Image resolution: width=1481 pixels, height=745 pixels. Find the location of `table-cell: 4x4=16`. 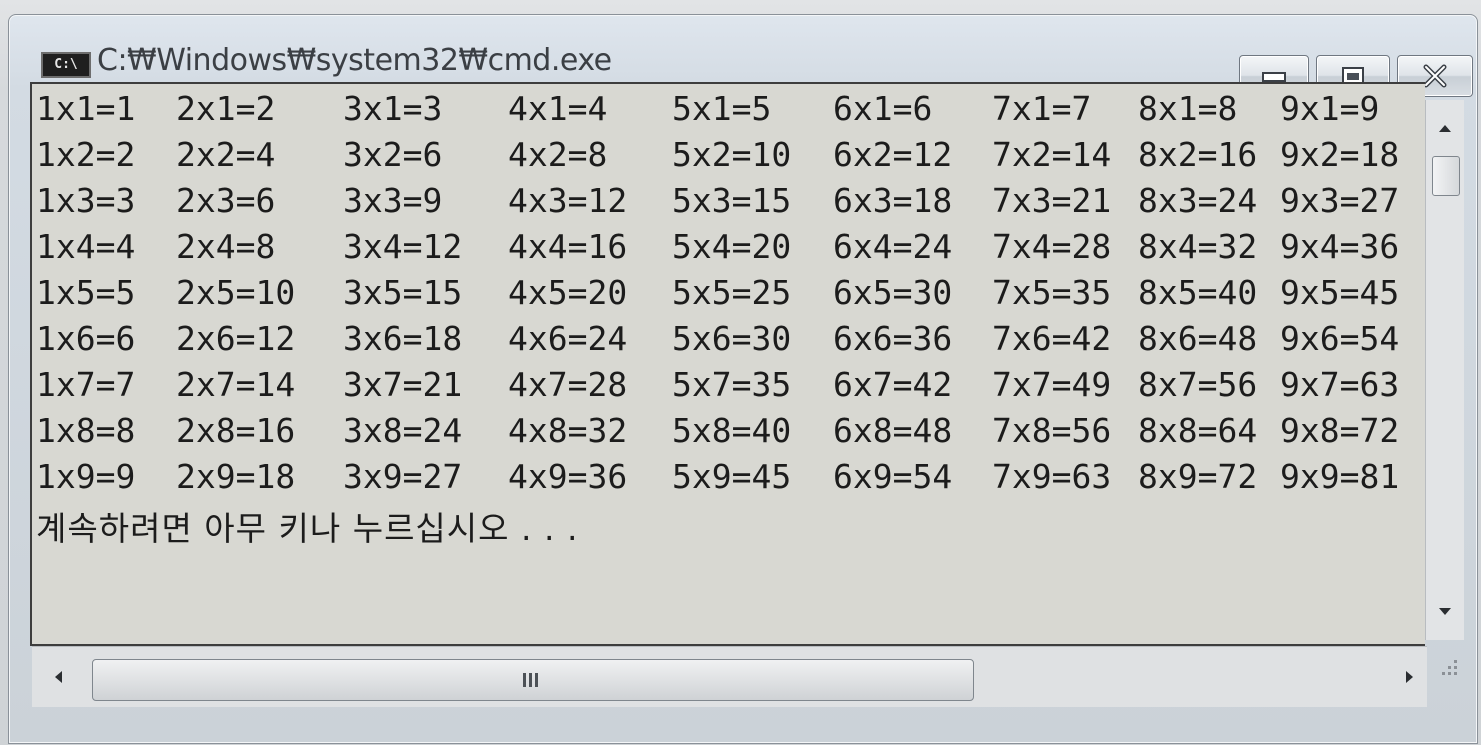

table-cell: 4x4=16 is located at coordinates (568, 246).